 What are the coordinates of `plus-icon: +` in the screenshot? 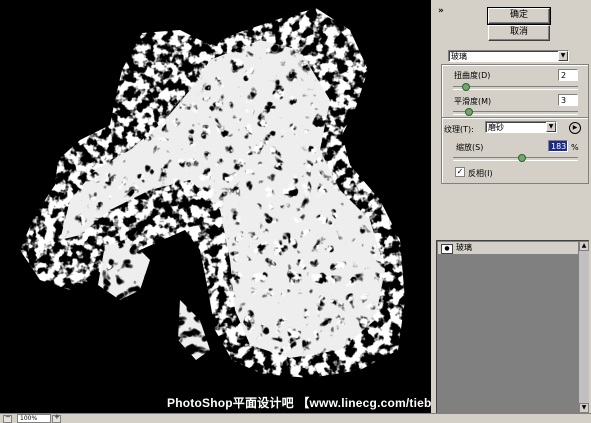 It's located at (57, 417).